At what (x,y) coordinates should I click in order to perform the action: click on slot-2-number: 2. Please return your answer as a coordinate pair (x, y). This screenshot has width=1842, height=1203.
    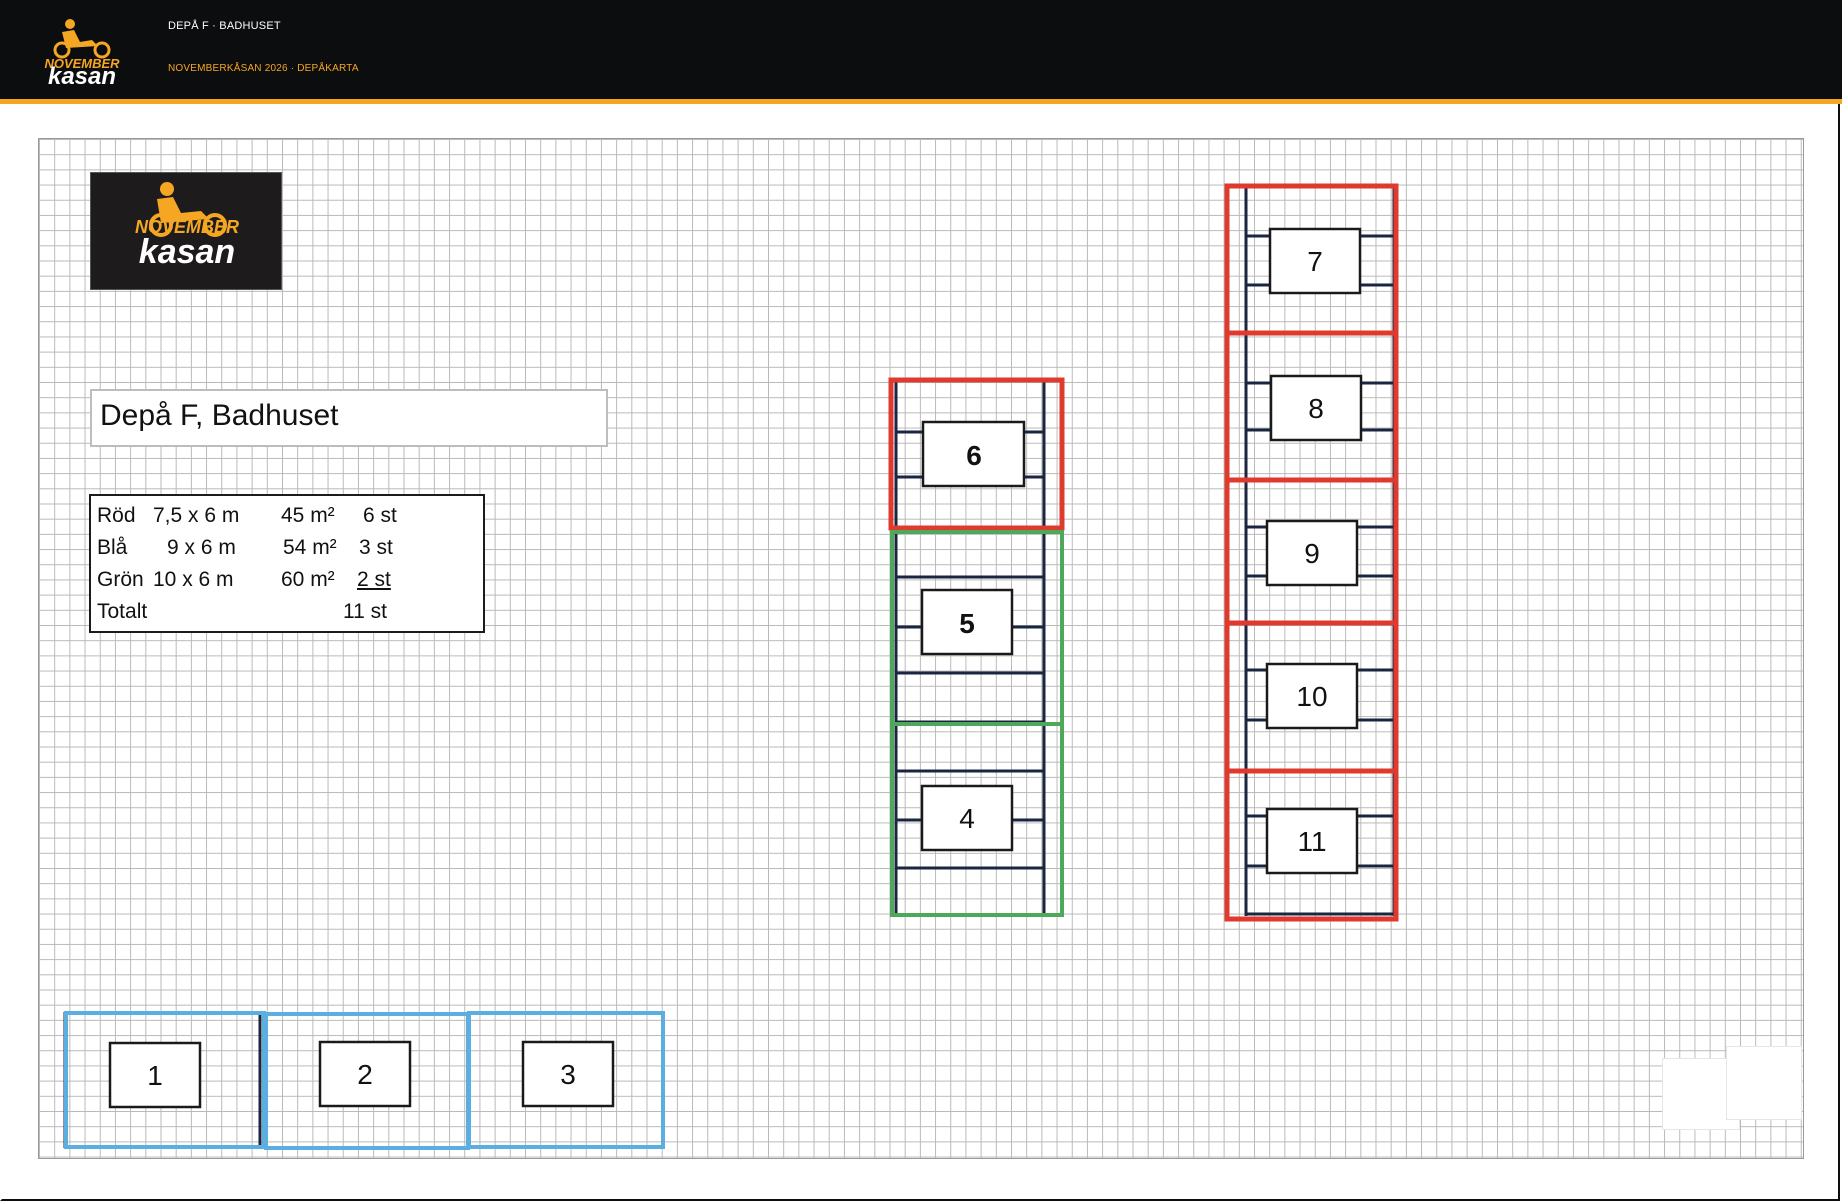
    Looking at the image, I should click on (365, 1074).